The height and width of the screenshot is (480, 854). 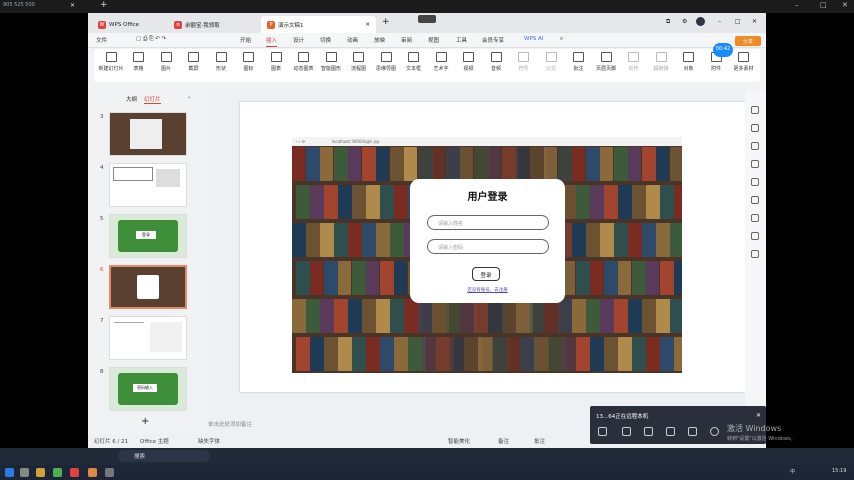 I want to click on slide-thumbnail-selected, so click(x=148, y=287).